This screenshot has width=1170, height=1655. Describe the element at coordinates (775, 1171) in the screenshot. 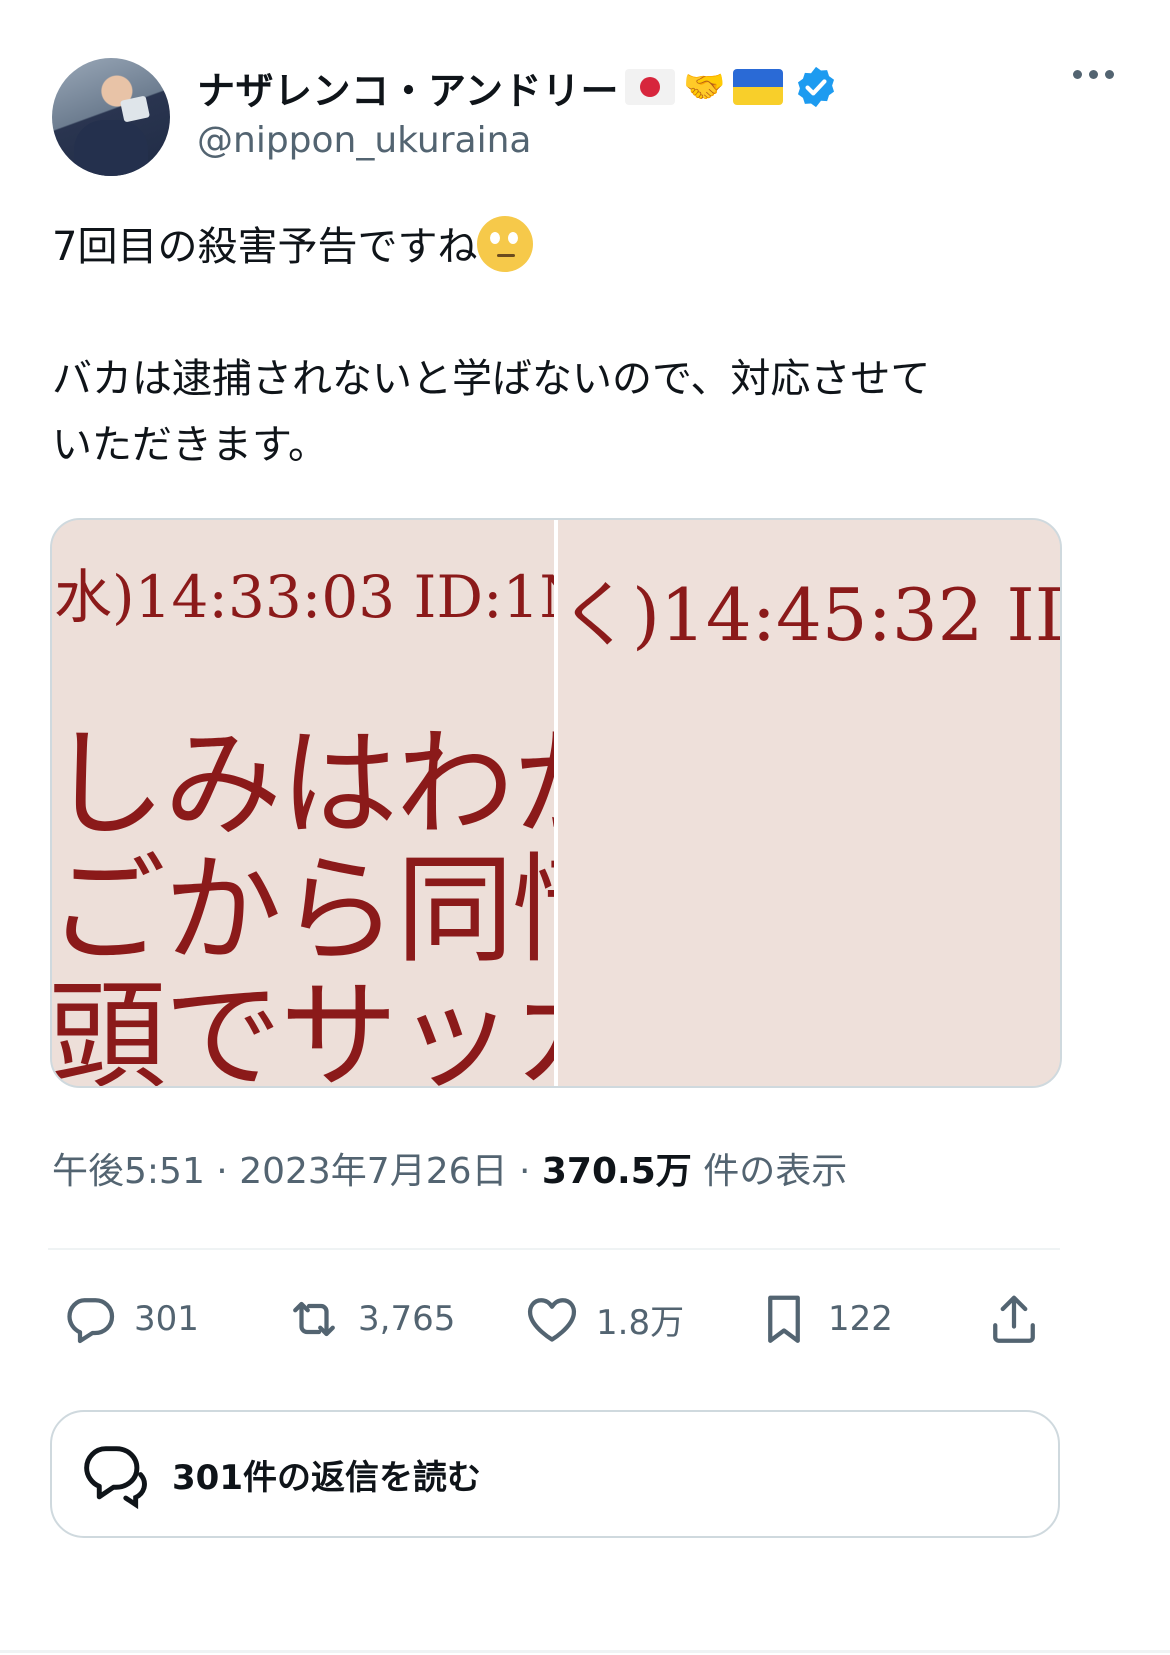

I see `views-label: 件の表示` at that location.